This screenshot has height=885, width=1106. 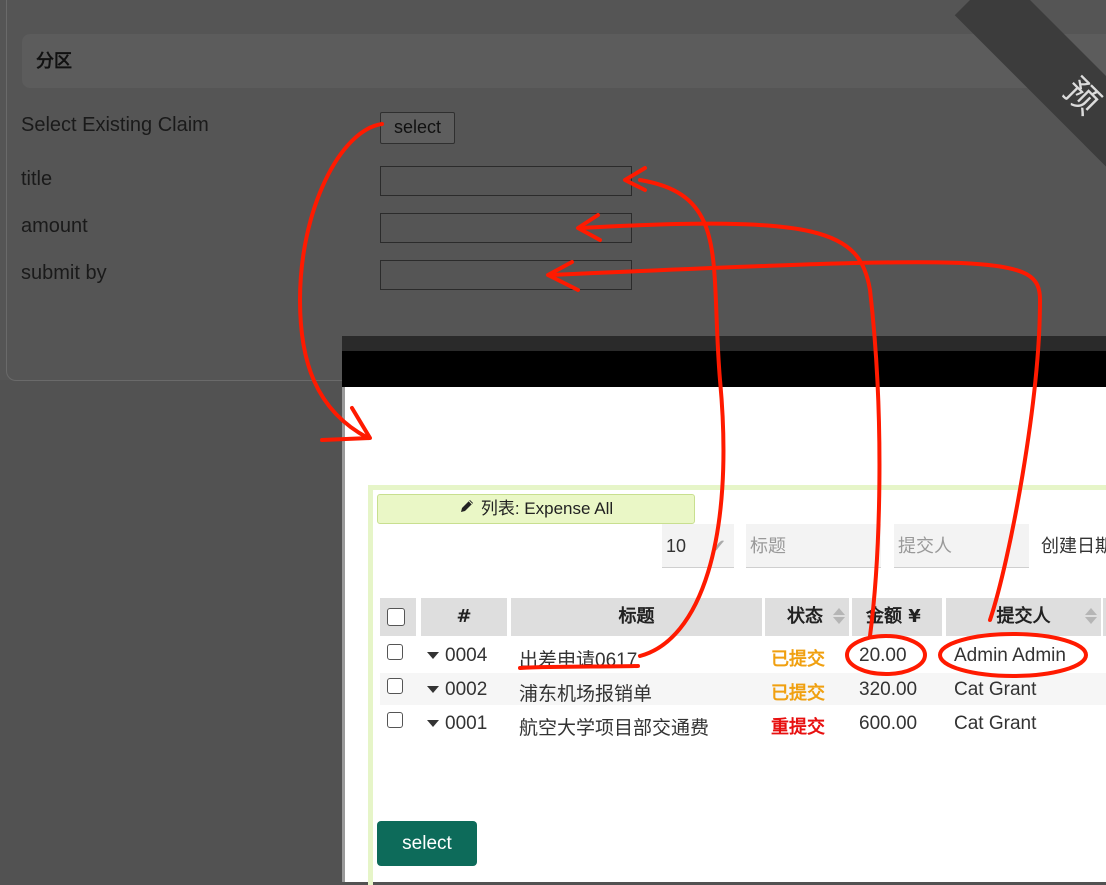 I want to click on row-id: 0002, so click(x=466, y=689).